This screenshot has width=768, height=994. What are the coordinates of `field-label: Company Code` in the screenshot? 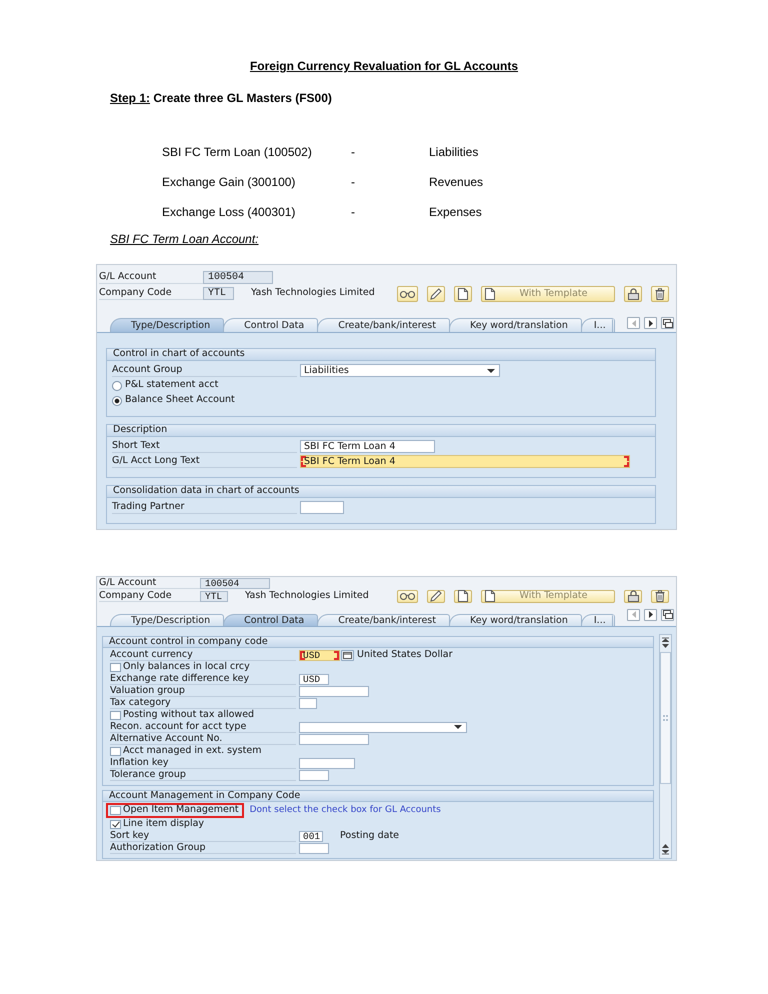 It's located at (149, 596).